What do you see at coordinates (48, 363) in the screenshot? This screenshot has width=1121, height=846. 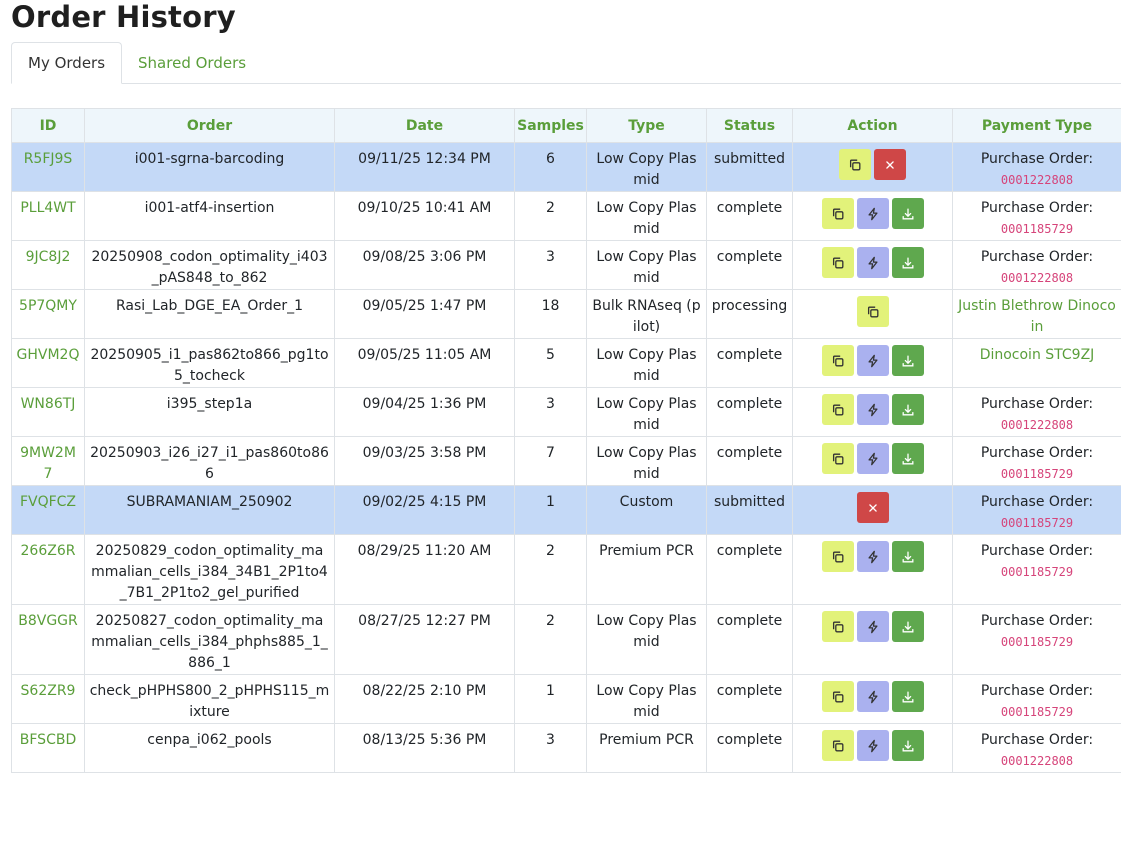 I see `order-id-link: GHVM2Q` at bounding box center [48, 363].